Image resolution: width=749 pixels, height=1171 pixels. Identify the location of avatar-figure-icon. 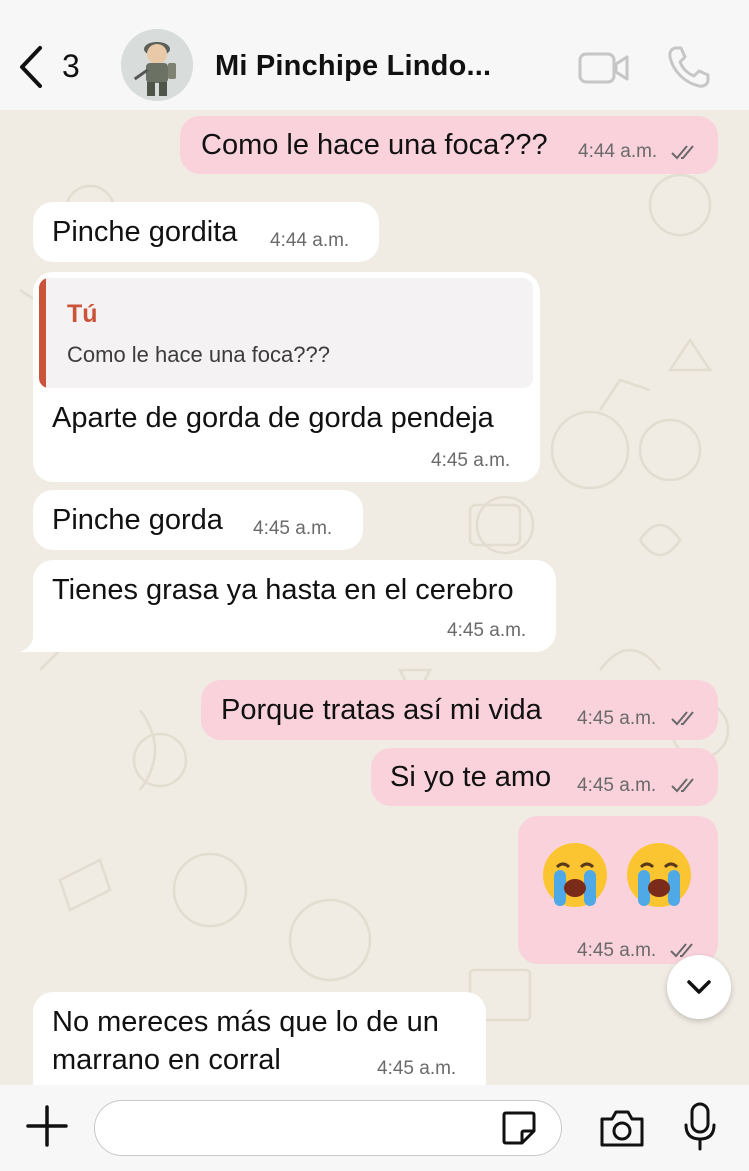
(157, 65).